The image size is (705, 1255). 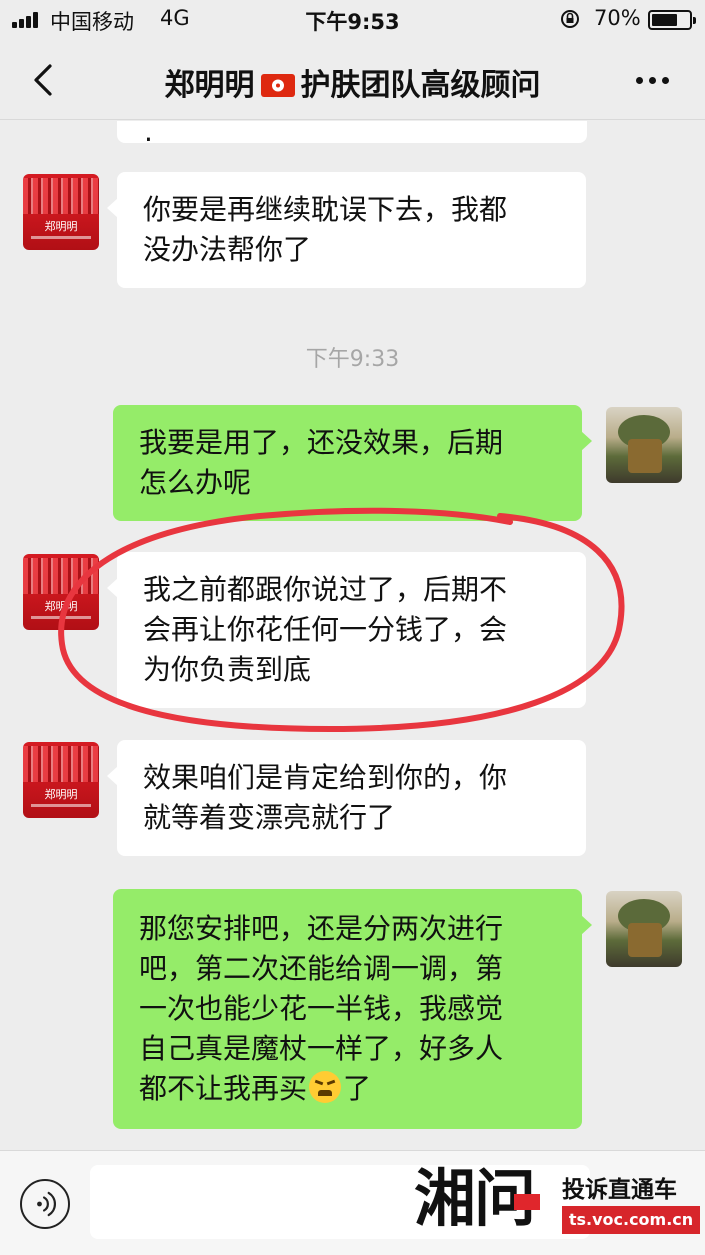 What do you see at coordinates (325, 629) in the screenshot?
I see `message-text-line: 会再让你花任何一分钱了，会` at bounding box center [325, 629].